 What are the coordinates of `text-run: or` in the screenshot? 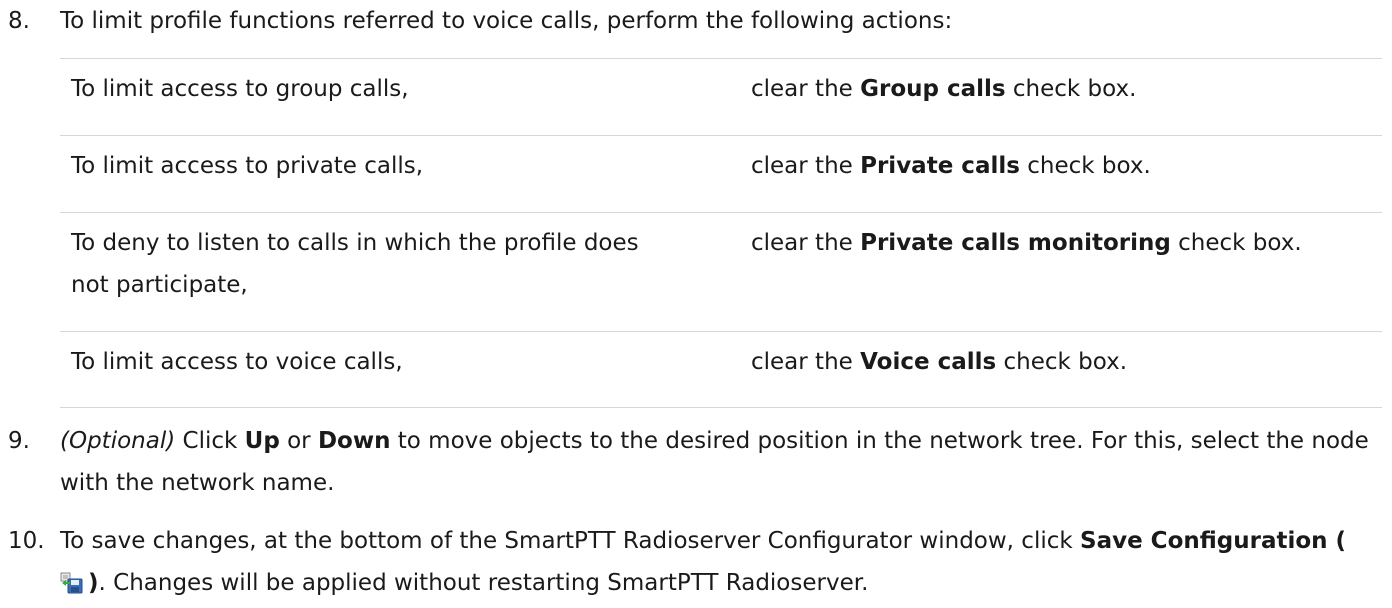 It's located at (298, 441).